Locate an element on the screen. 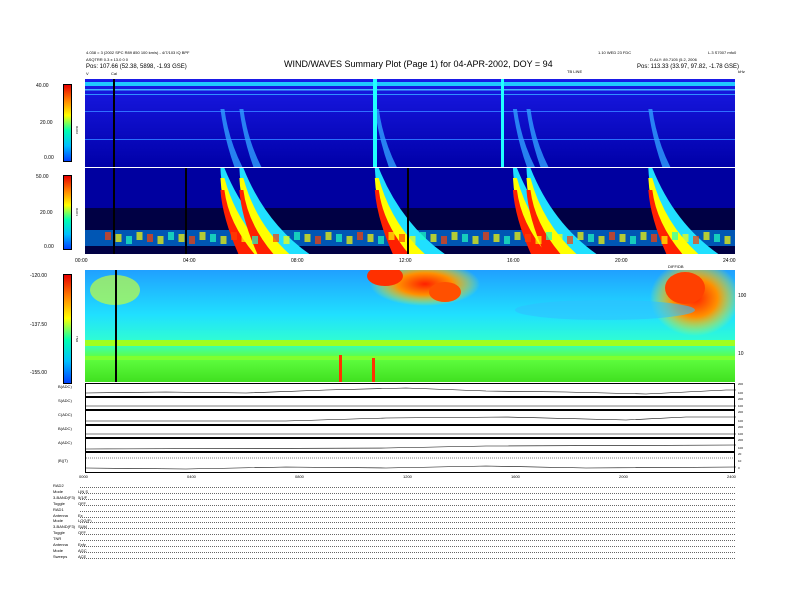 This screenshot has width=792, height=612. v-label: V is located at coordinates (87, 73).